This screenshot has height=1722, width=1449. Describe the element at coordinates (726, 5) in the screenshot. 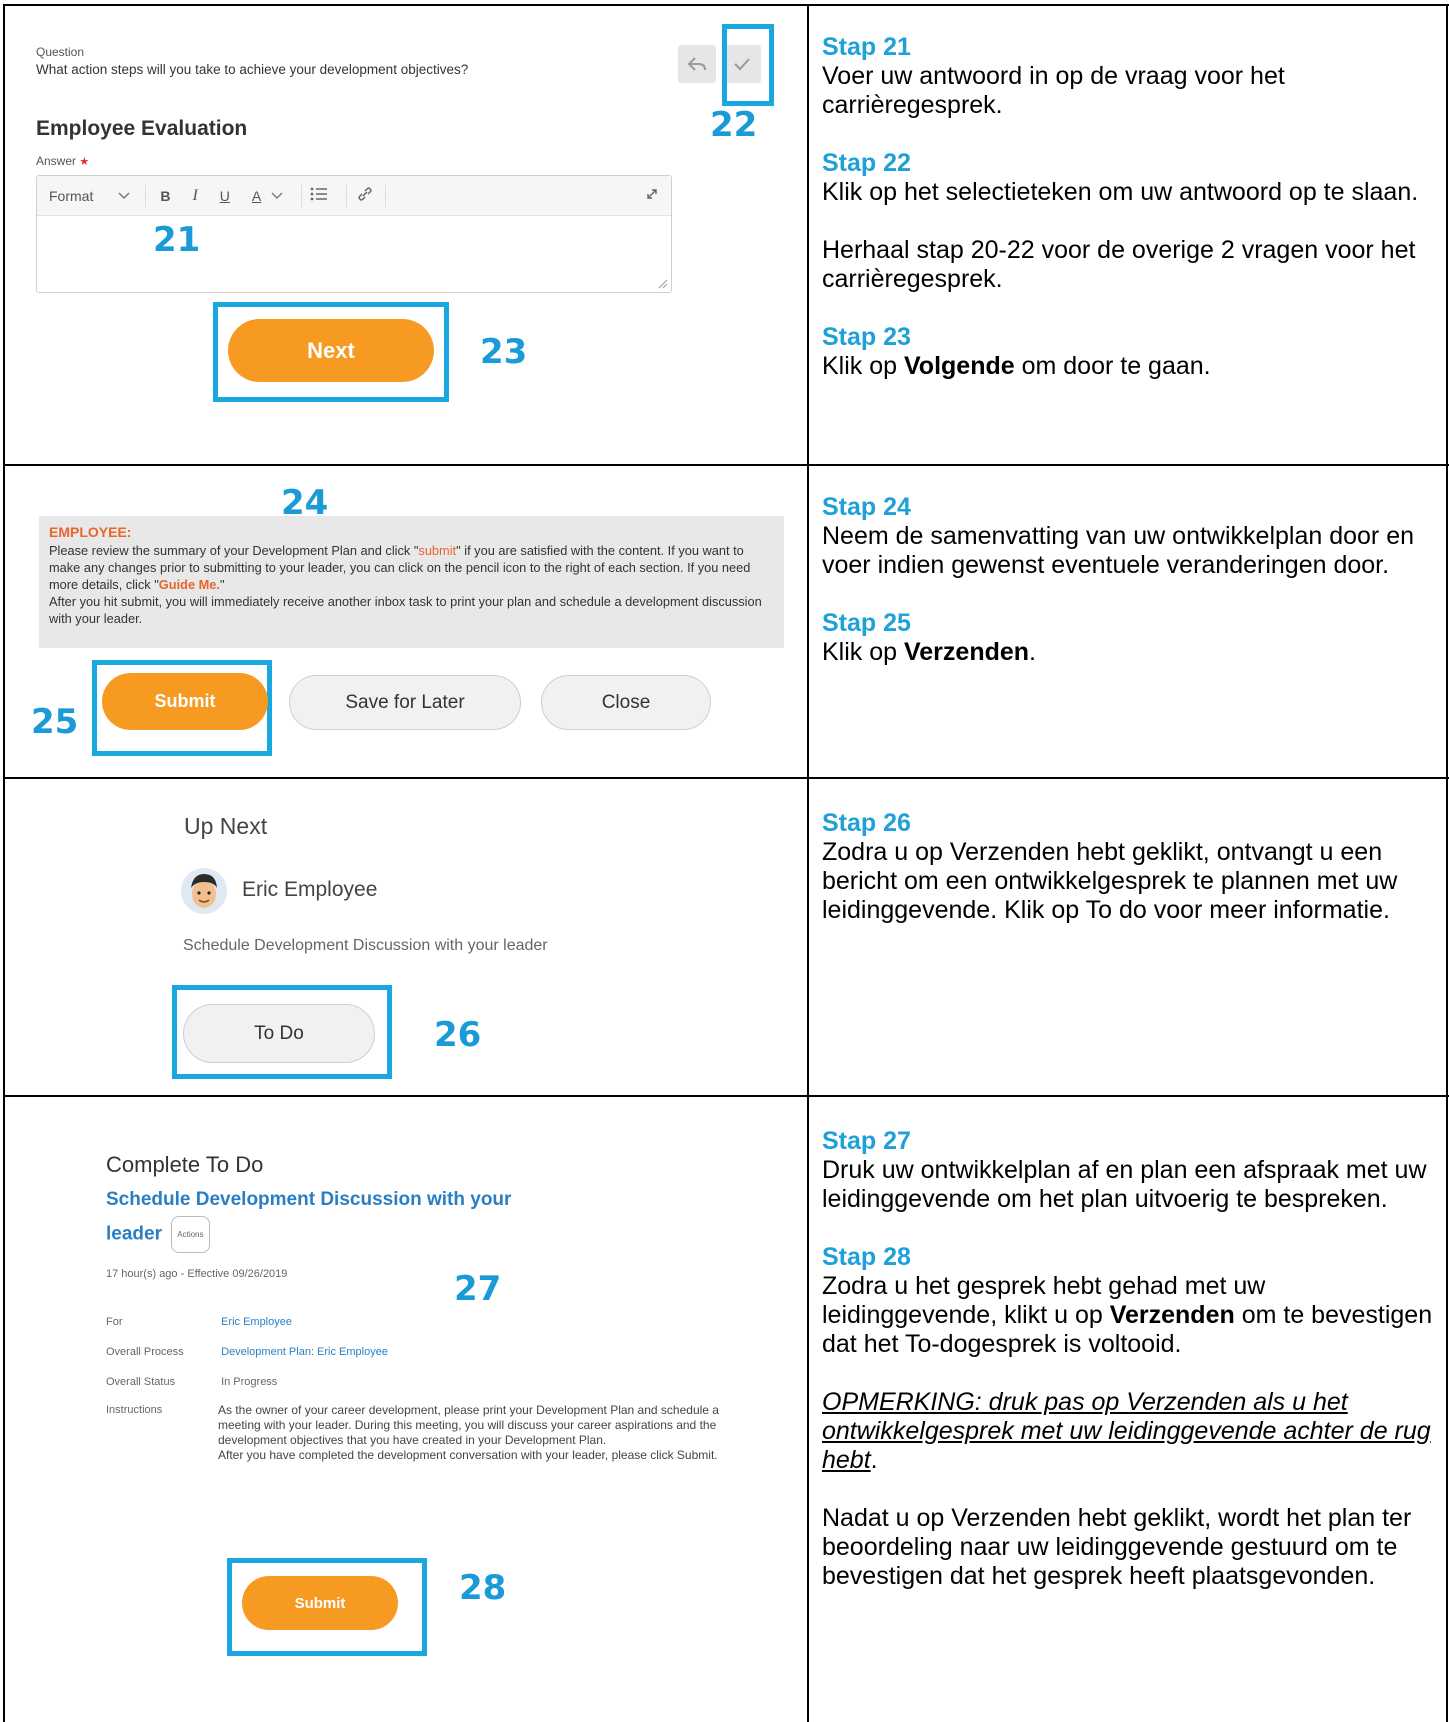

I see `table-border-top` at that location.